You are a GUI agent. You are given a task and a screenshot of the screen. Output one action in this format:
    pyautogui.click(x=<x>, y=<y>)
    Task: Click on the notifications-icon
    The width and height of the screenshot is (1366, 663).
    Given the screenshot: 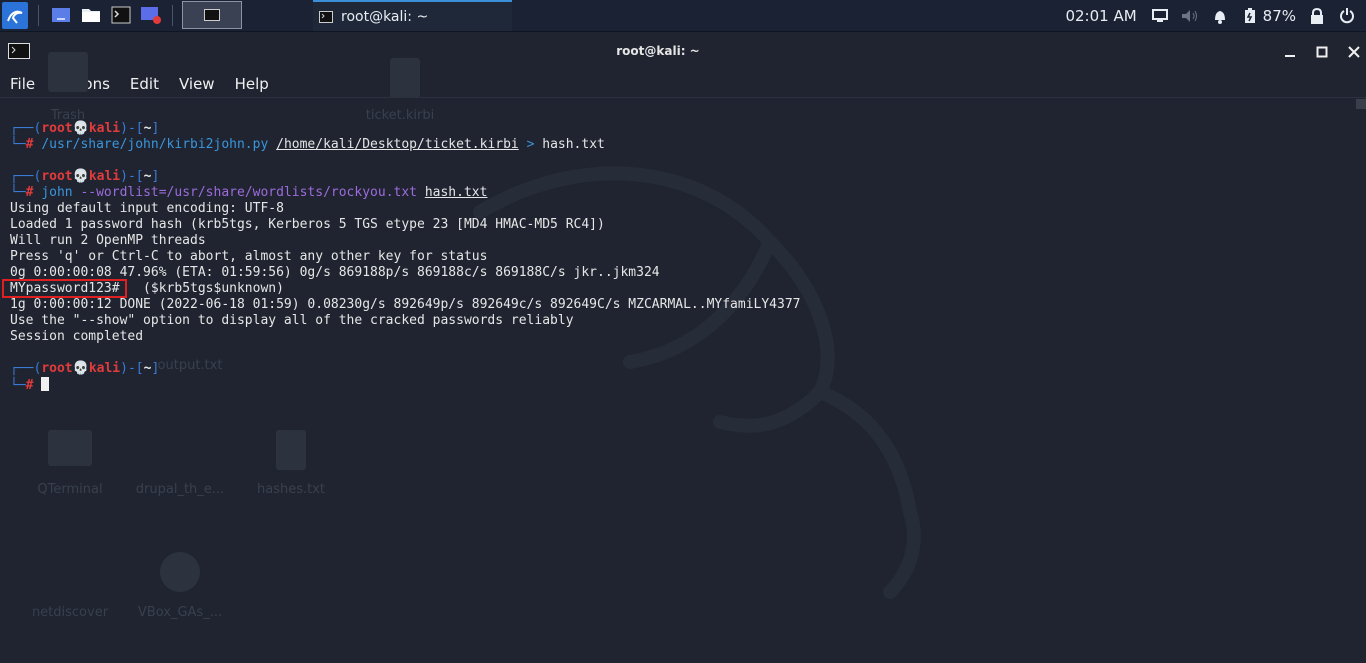 What is the action you would take?
    pyautogui.click(x=1220, y=16)
    